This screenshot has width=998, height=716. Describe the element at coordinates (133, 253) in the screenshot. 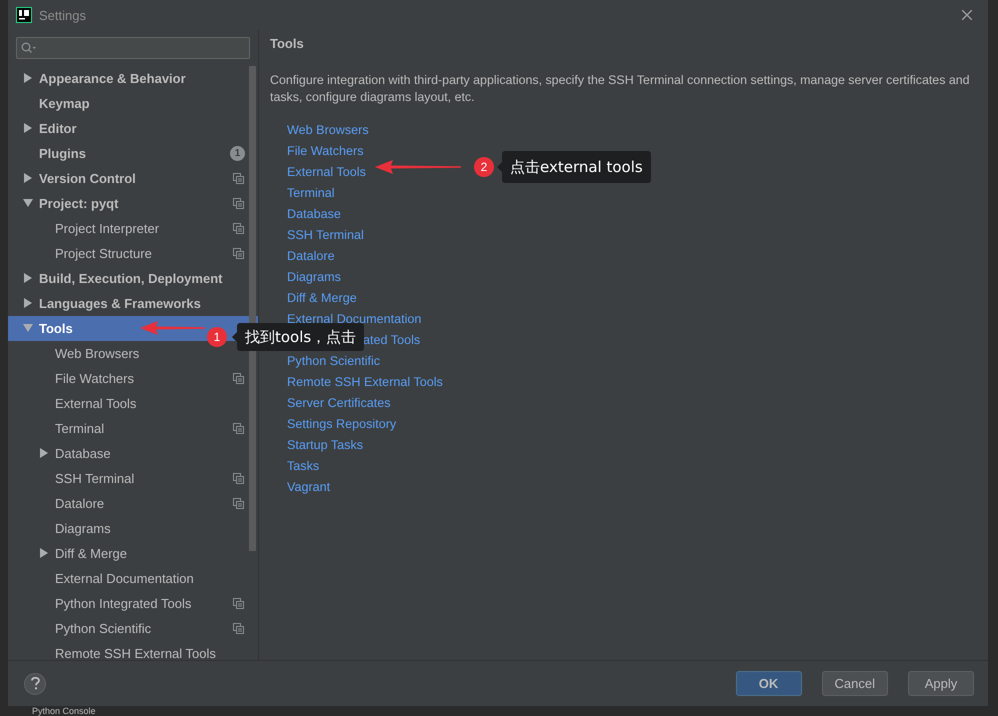

I see `tree-item: Project Structure` at that location.